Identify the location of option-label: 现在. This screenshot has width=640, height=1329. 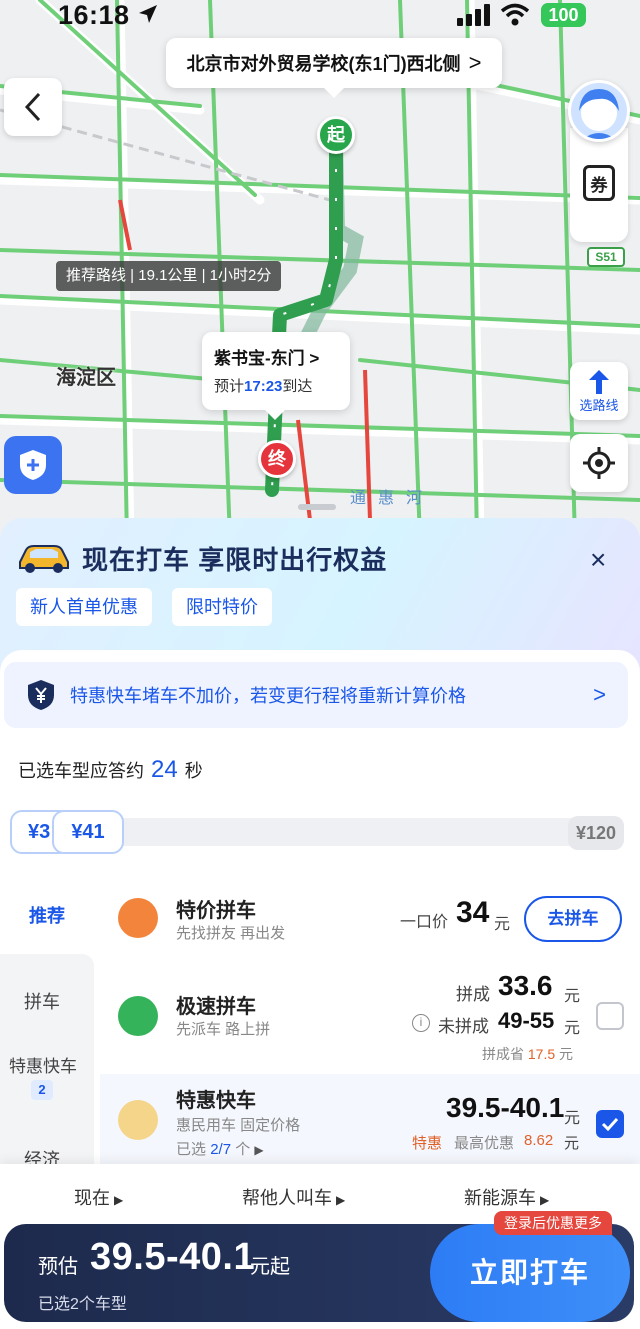
(92, 1198).